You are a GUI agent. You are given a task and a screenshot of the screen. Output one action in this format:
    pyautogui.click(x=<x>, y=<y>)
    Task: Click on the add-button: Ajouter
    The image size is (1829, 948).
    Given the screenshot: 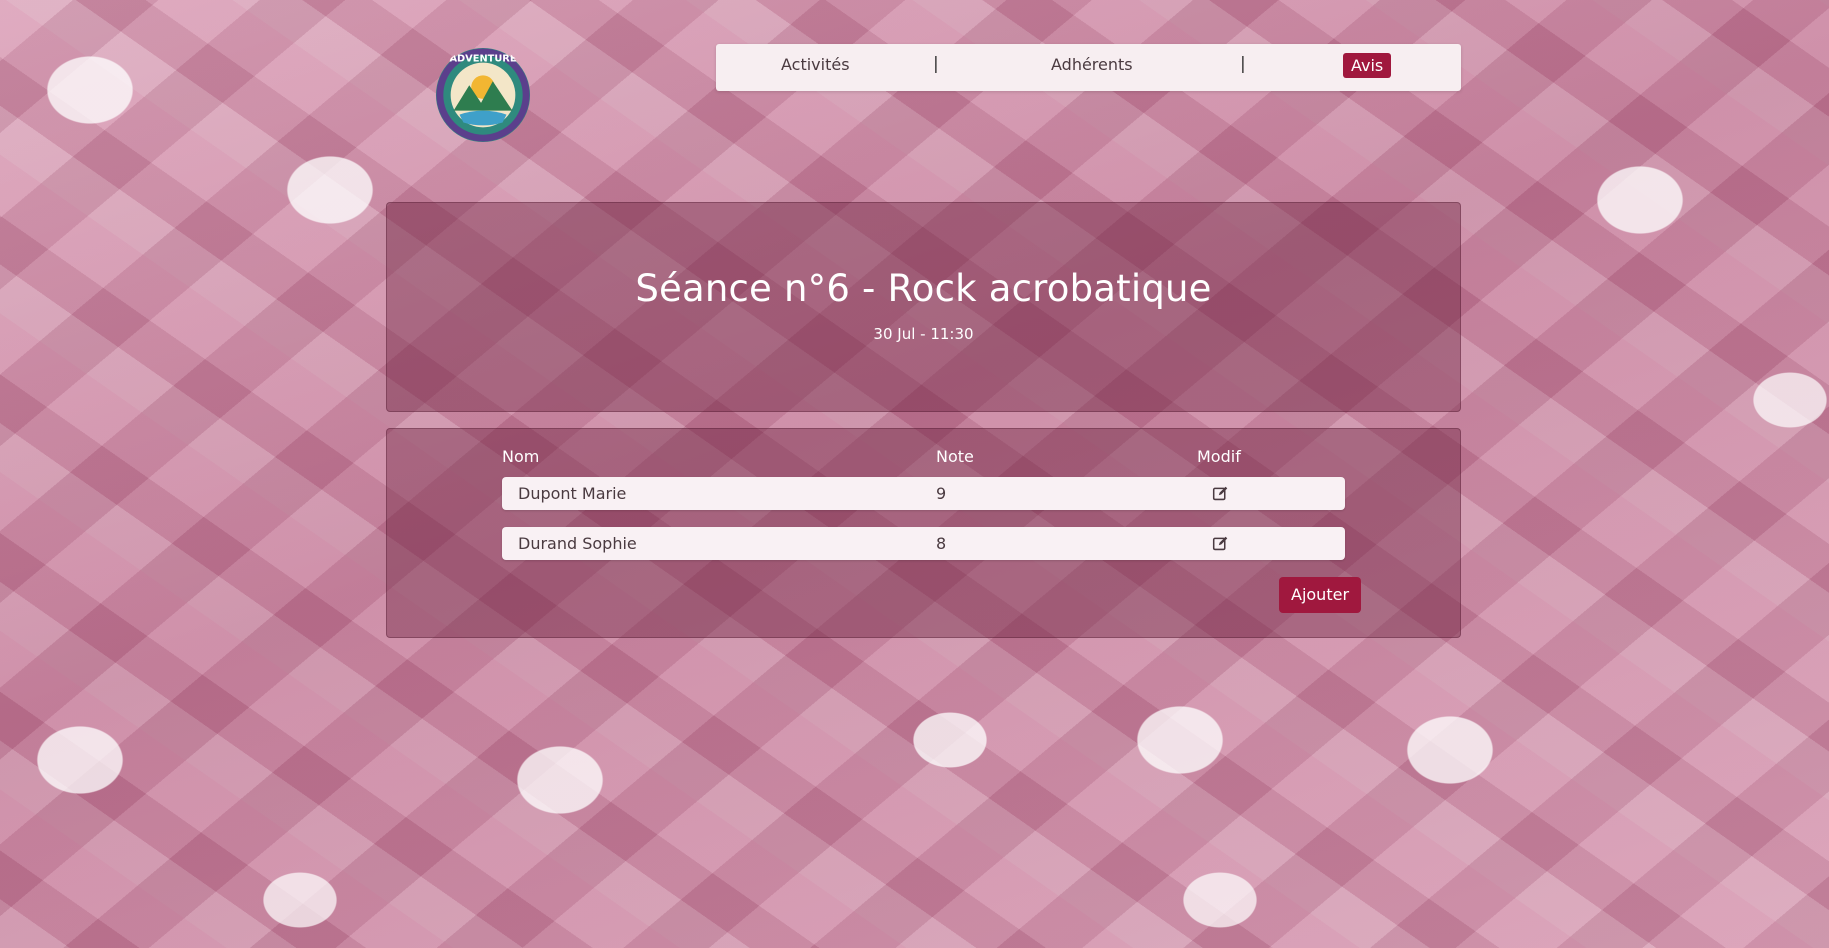 What is the action you would take?
    pyautogui.click(x=1320, y=595)
    